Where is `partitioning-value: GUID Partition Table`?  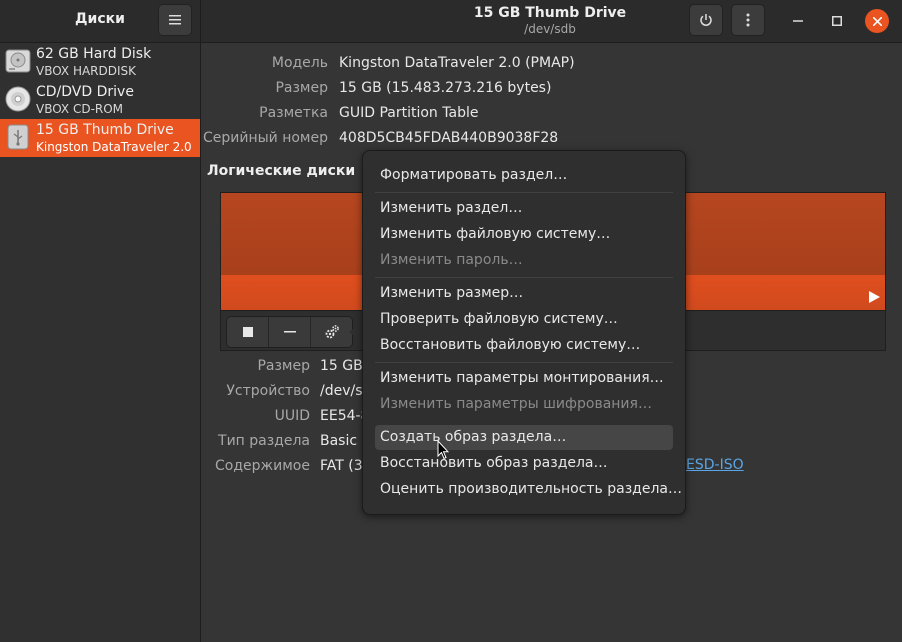
partitioning-value: GUID Partition Table is located at coordinates (409, 113).